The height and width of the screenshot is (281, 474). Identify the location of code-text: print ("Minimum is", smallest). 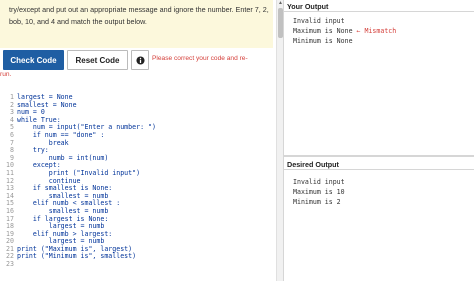
(76, 257).